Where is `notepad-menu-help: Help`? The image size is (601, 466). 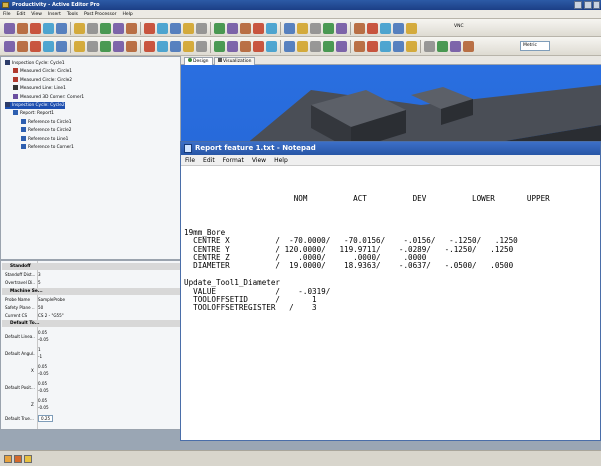 notepad-menu-help: Help is located at coordinates (281, 160).